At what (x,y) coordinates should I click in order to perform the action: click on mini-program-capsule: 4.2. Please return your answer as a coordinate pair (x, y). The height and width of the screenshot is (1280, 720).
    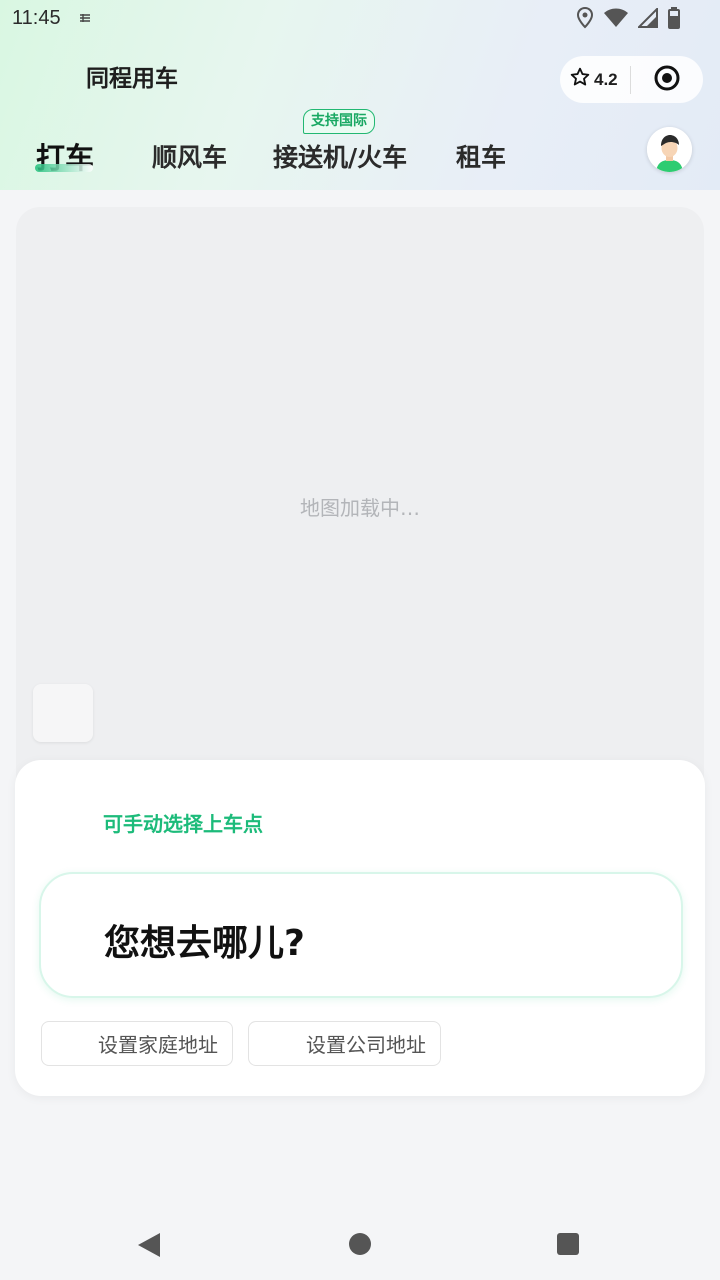
    Looking at the image, I should click on (631, 79).